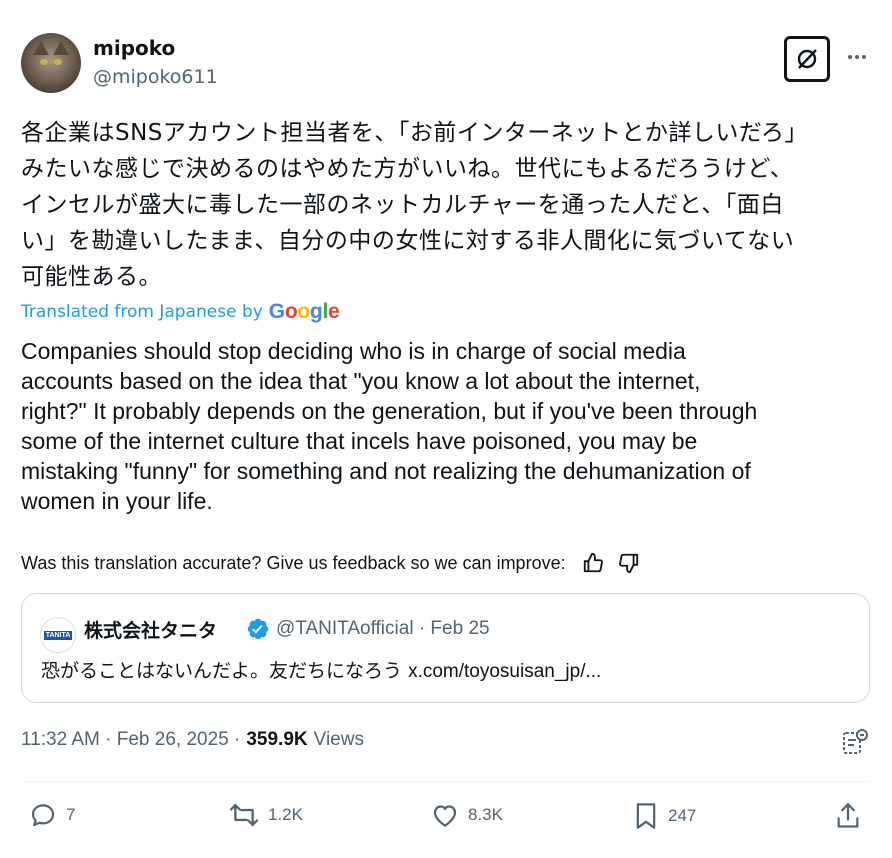 This screenshot has height=858, width=892. I want to click on quoted-text-body: 恐がることはないんだよ。友だちになろう, so click(222, 671).